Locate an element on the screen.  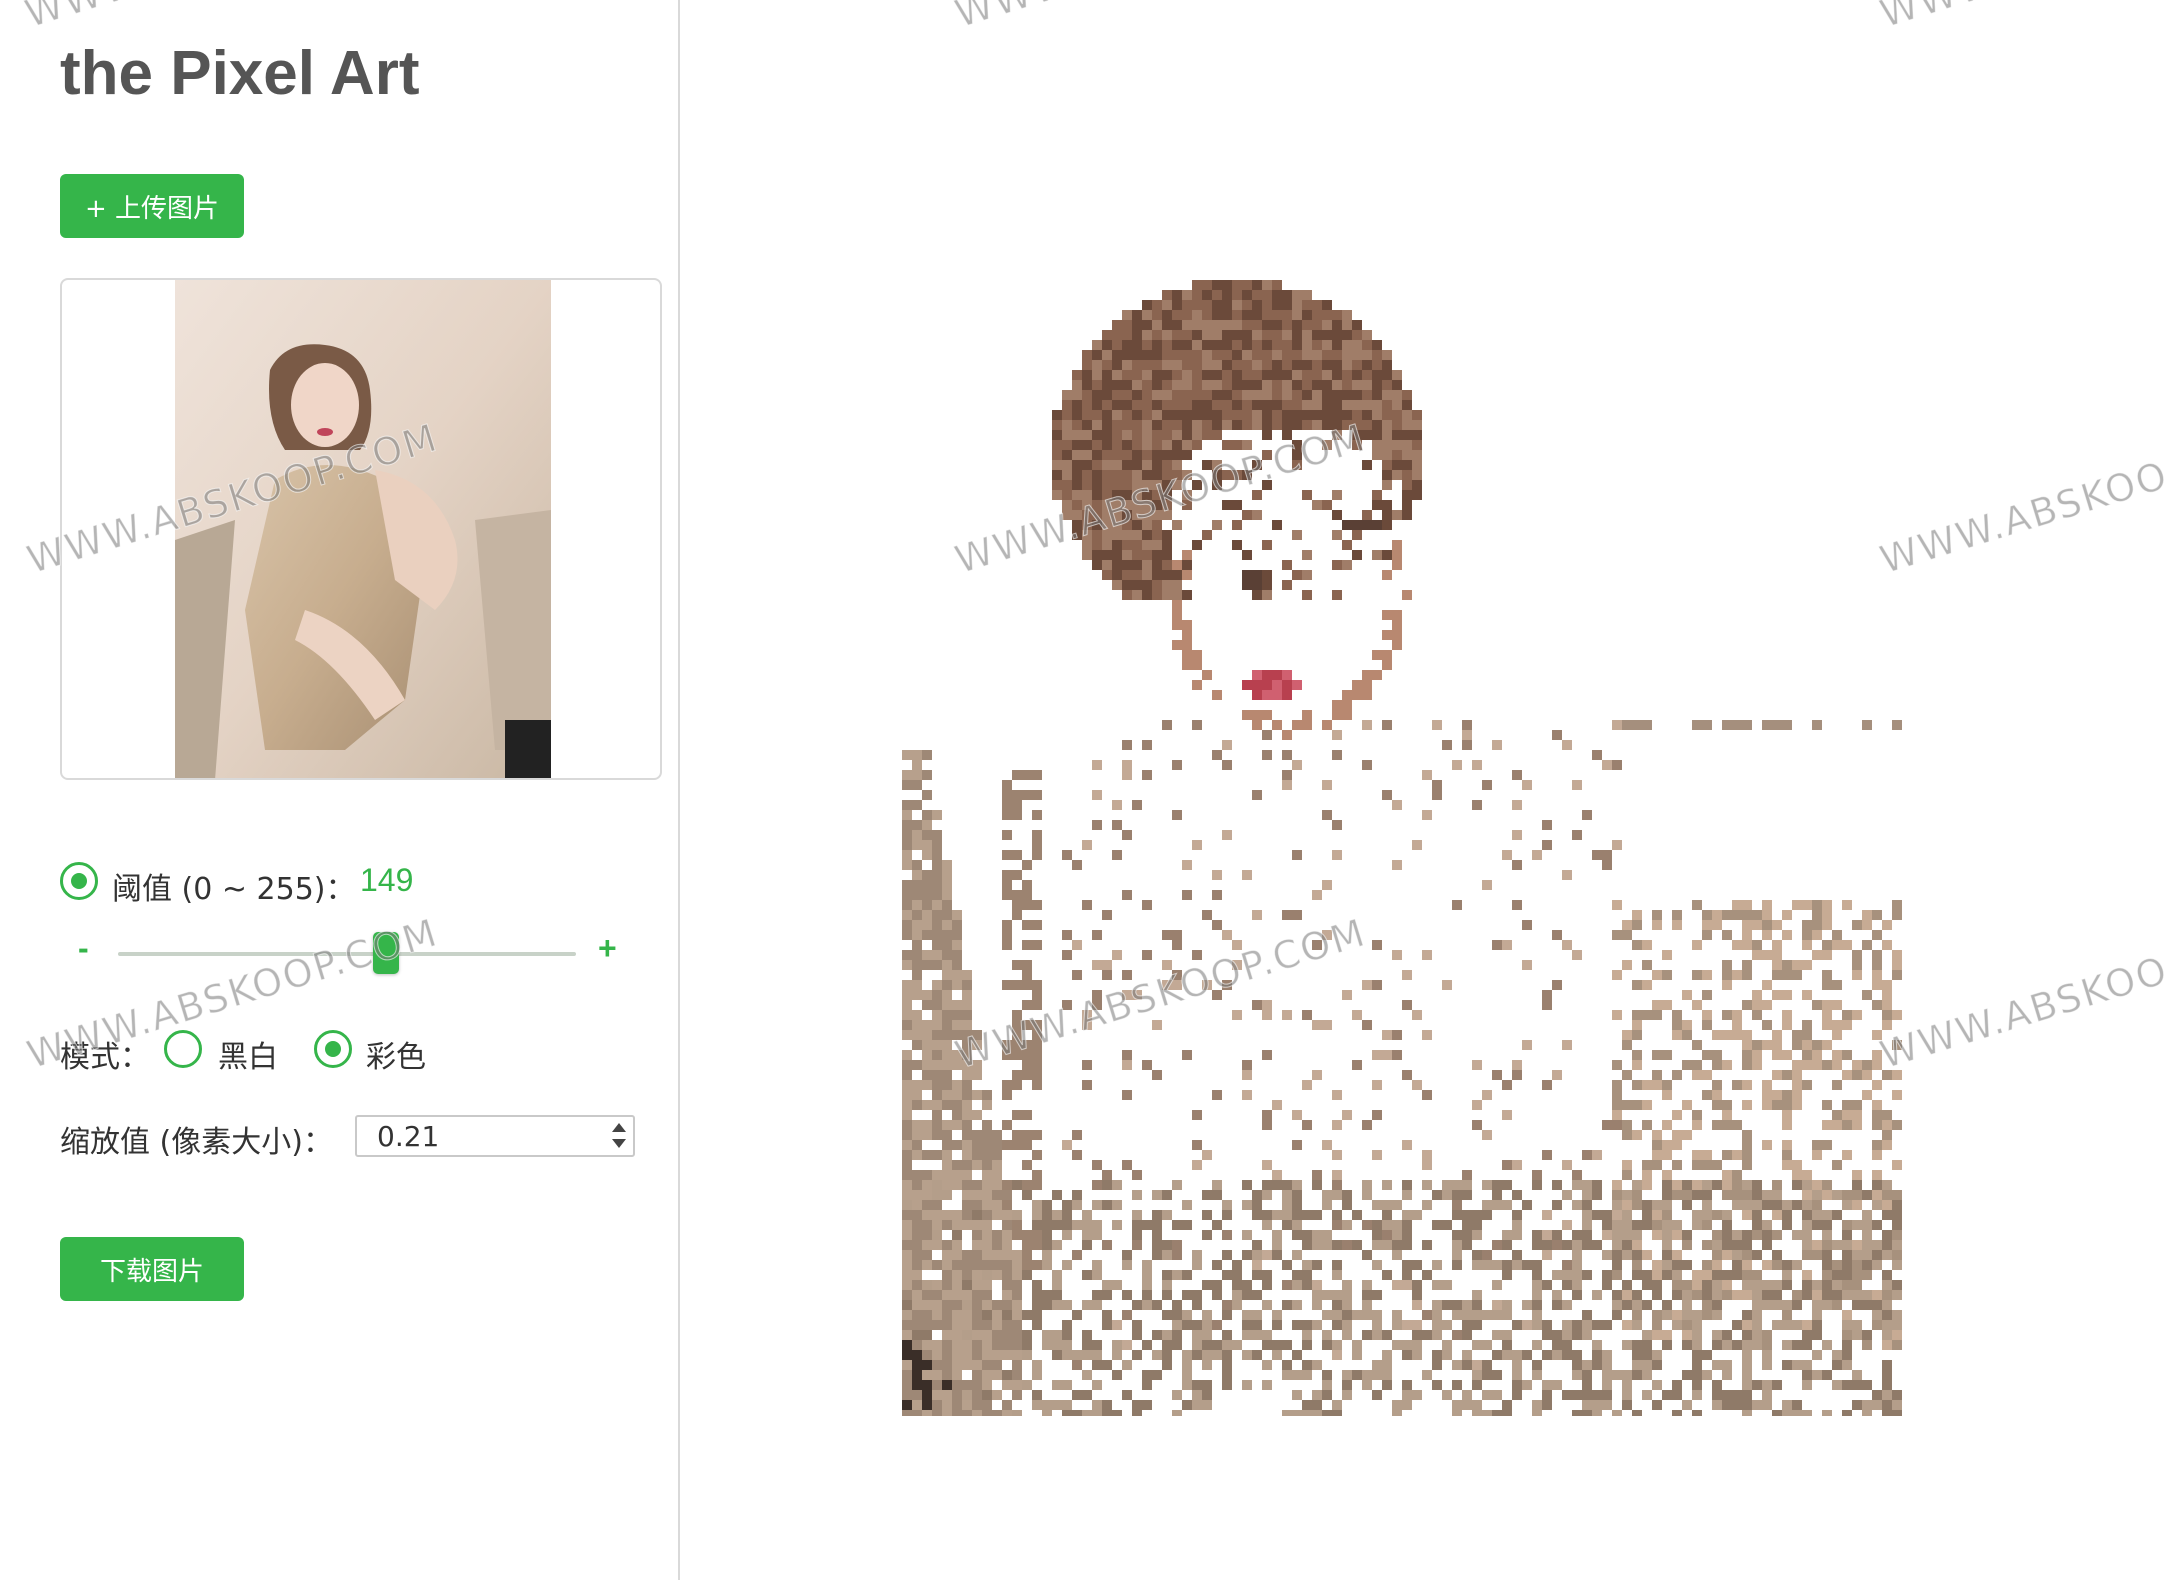
scale-input is located at coordinates (487, 1136).